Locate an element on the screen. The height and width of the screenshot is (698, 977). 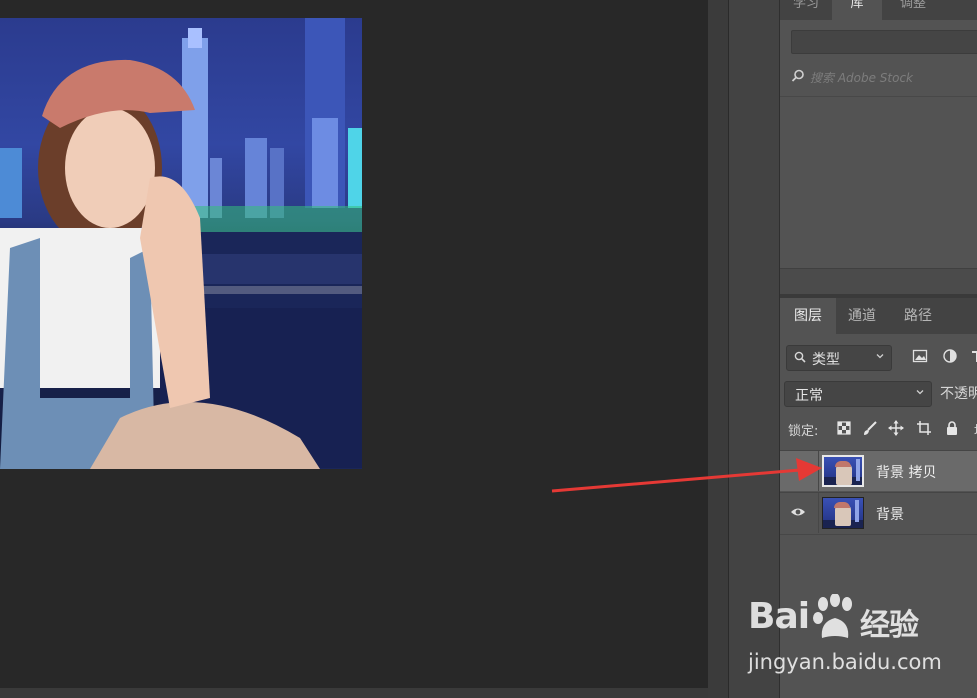
baidu-watermark: Bai 经验 jingyan.baidu.com is located at coordinates (848, 637).